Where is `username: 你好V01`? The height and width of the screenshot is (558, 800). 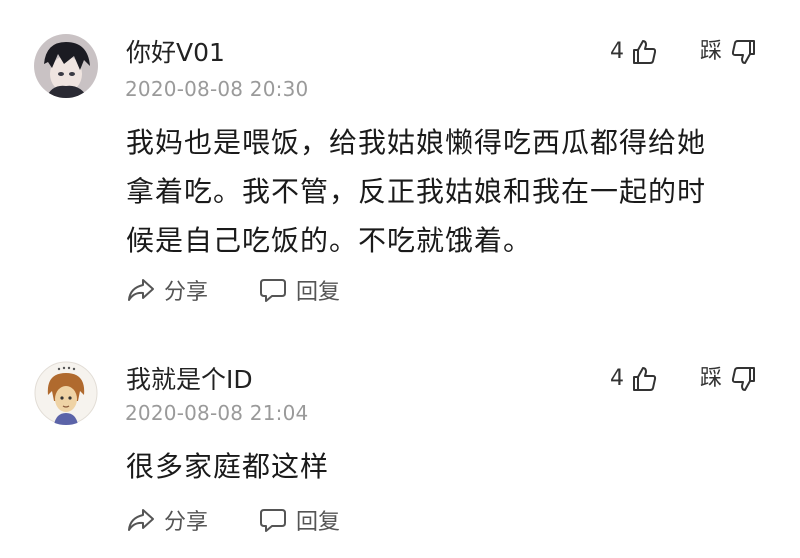 username: 你好V01 is located at coordinates (175, 53).